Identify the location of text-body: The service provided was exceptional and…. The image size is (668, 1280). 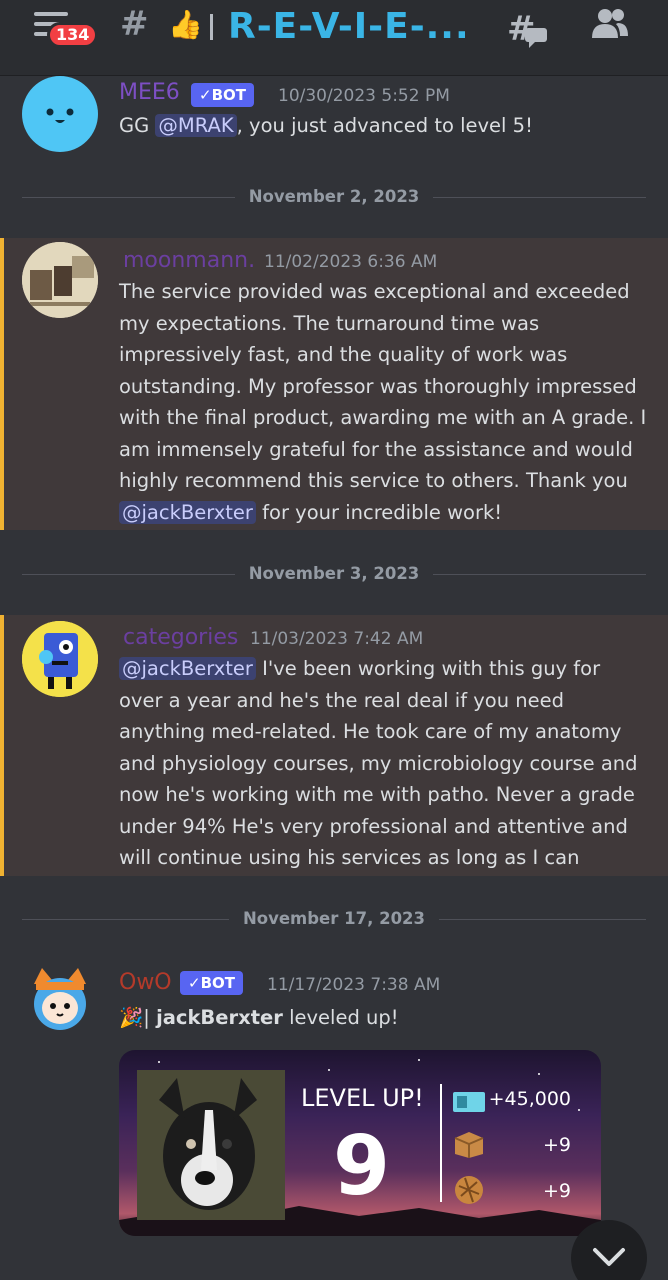
(383, 386).